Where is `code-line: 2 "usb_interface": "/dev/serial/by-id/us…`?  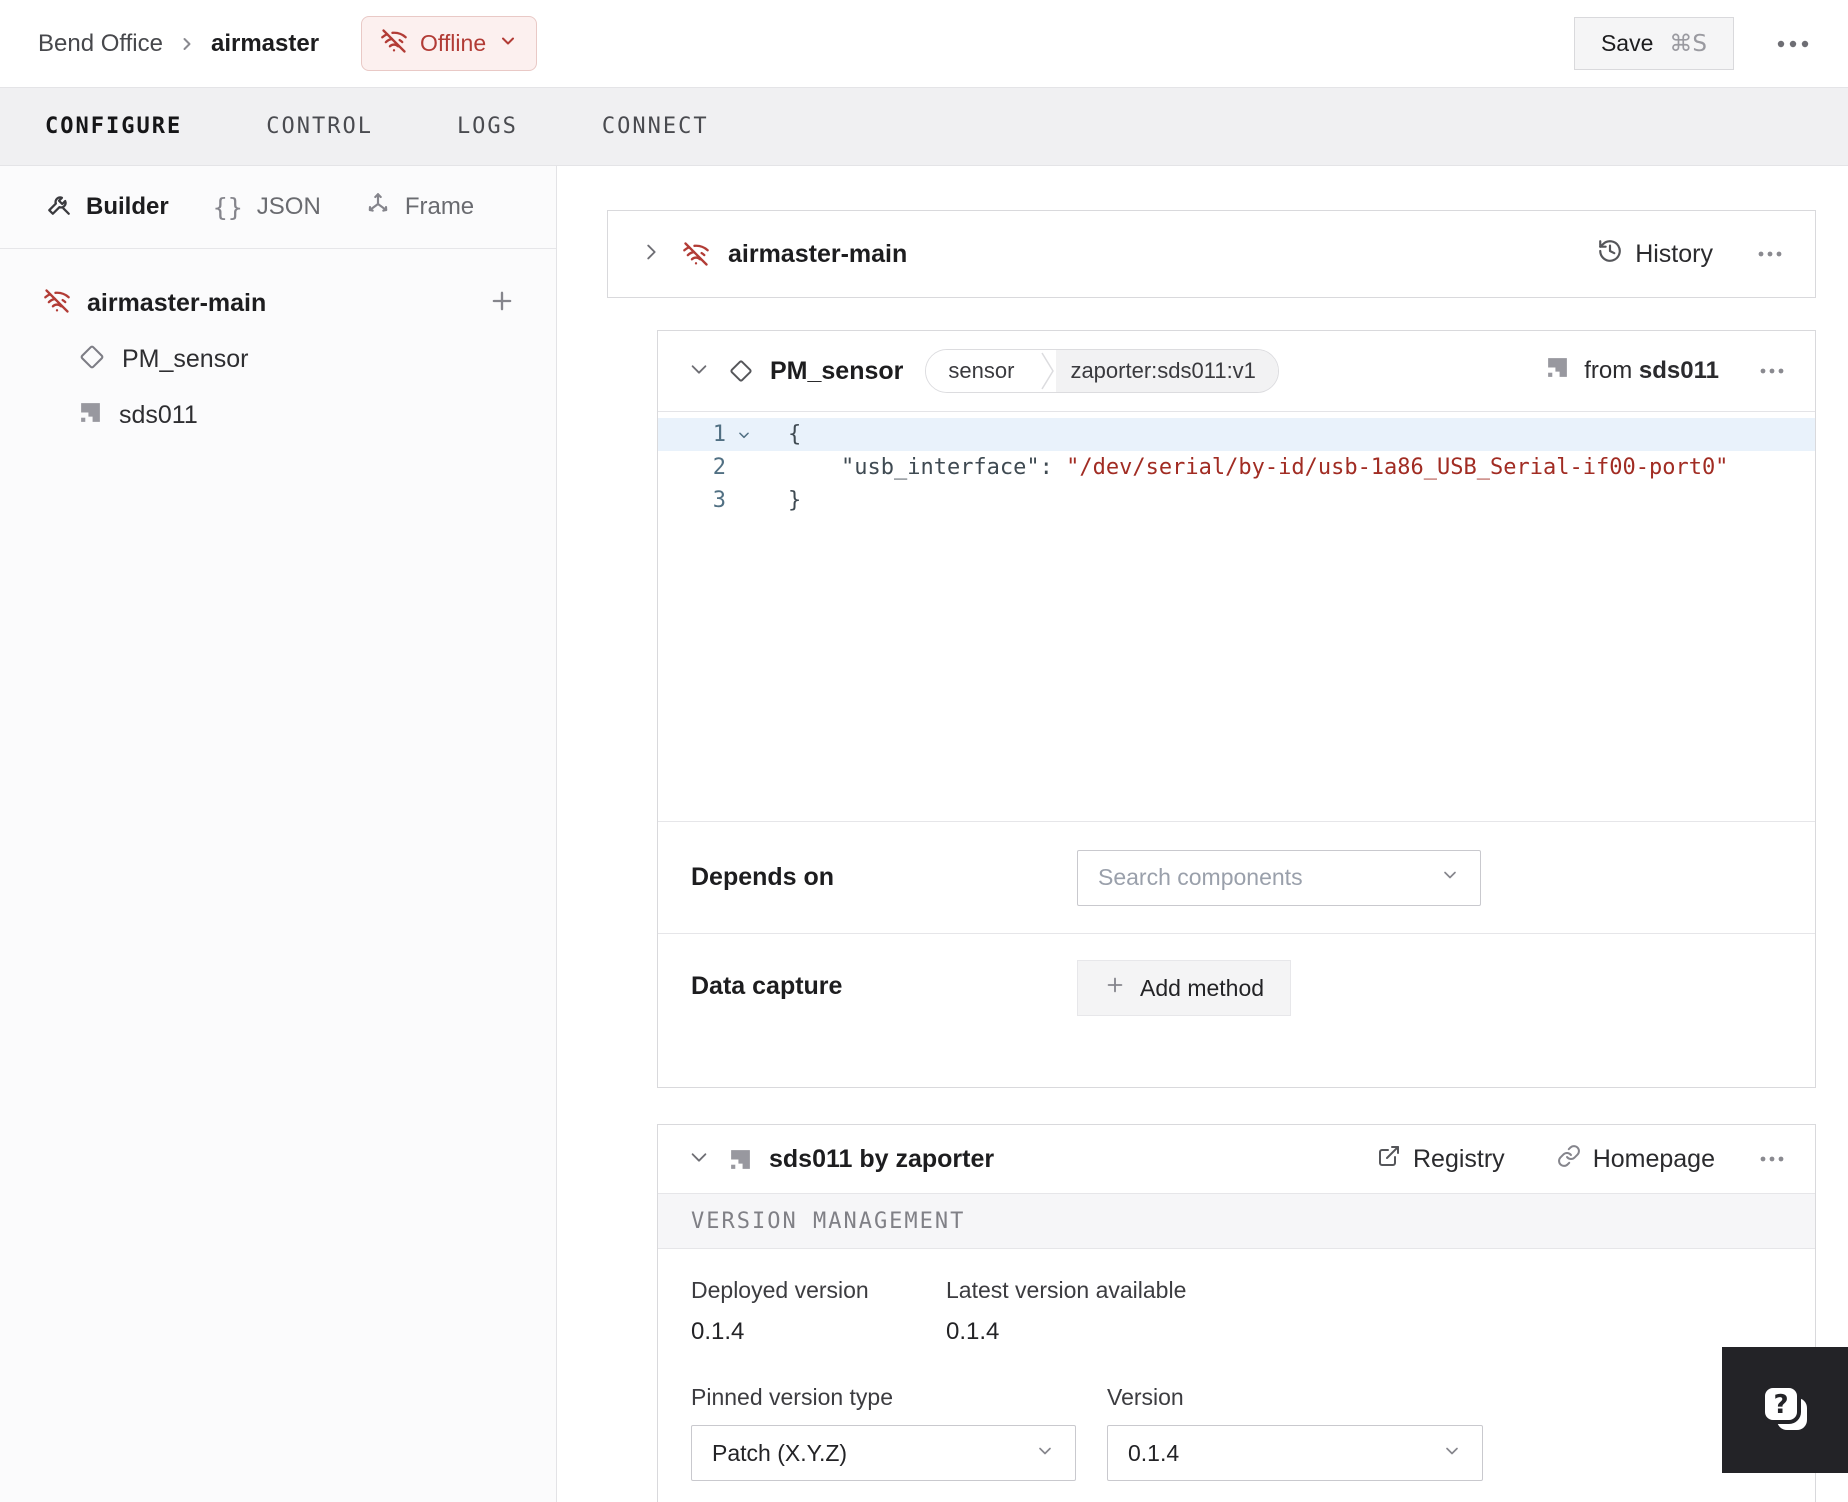 code-line: 2 "usb_interface": "/dev/serial/by-id/us… is located at coordinates (1236, 467).